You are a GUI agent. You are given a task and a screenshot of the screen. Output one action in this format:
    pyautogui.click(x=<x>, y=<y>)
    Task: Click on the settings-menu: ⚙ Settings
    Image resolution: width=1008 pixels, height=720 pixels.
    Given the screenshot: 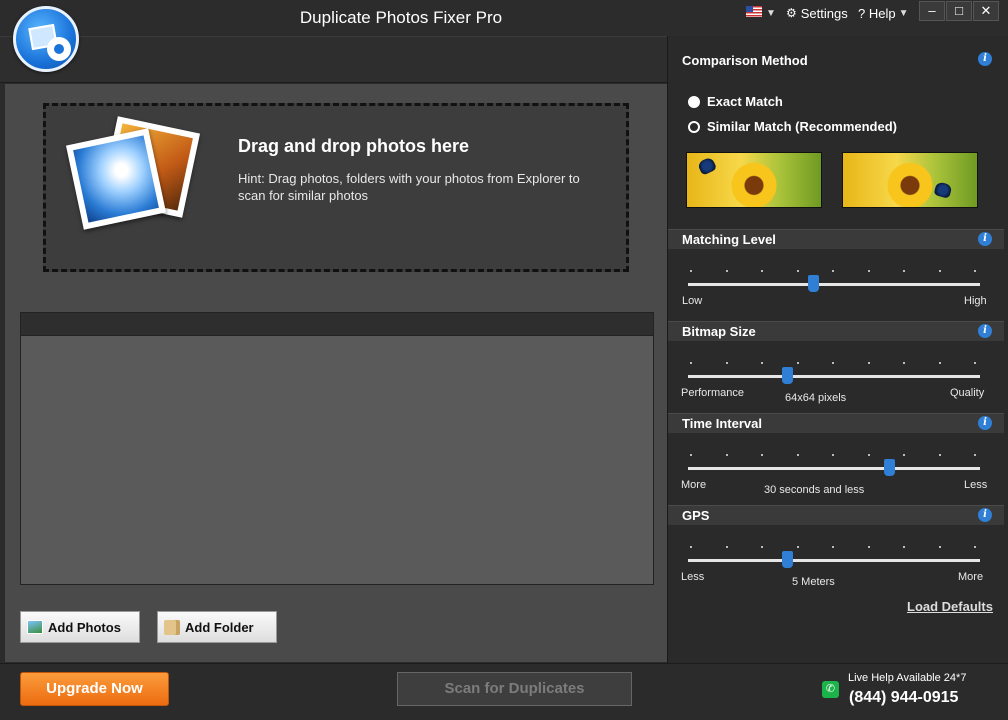 What is the action you would take?
    pyautogui.click(x=817, y=13)
    